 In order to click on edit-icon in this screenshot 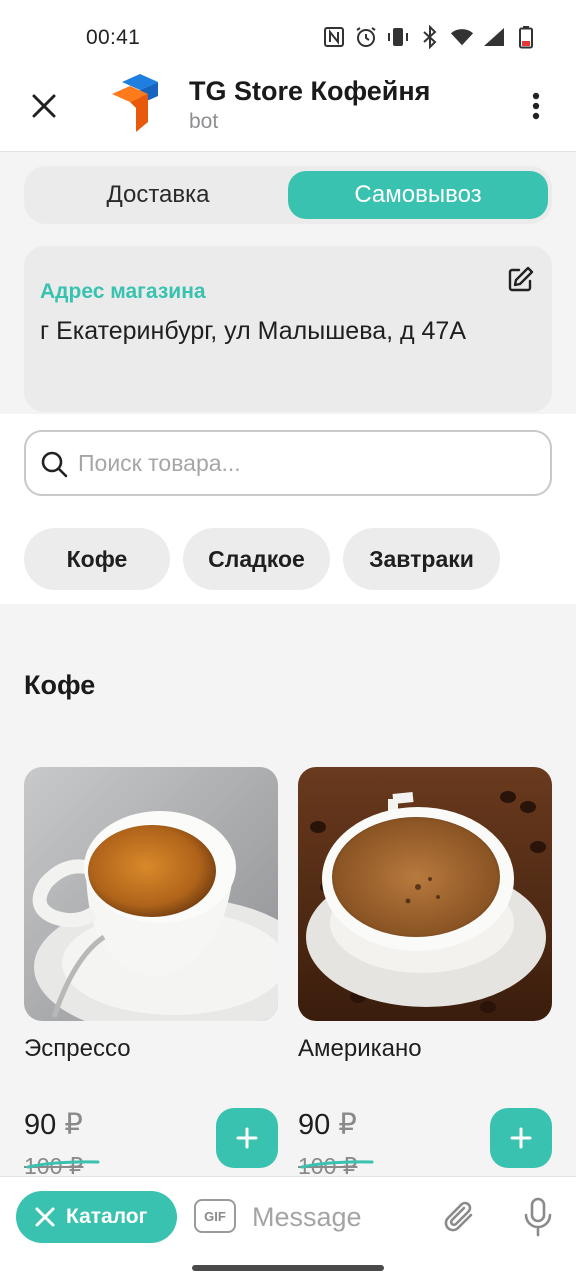, I will do `click(521, 279)`.